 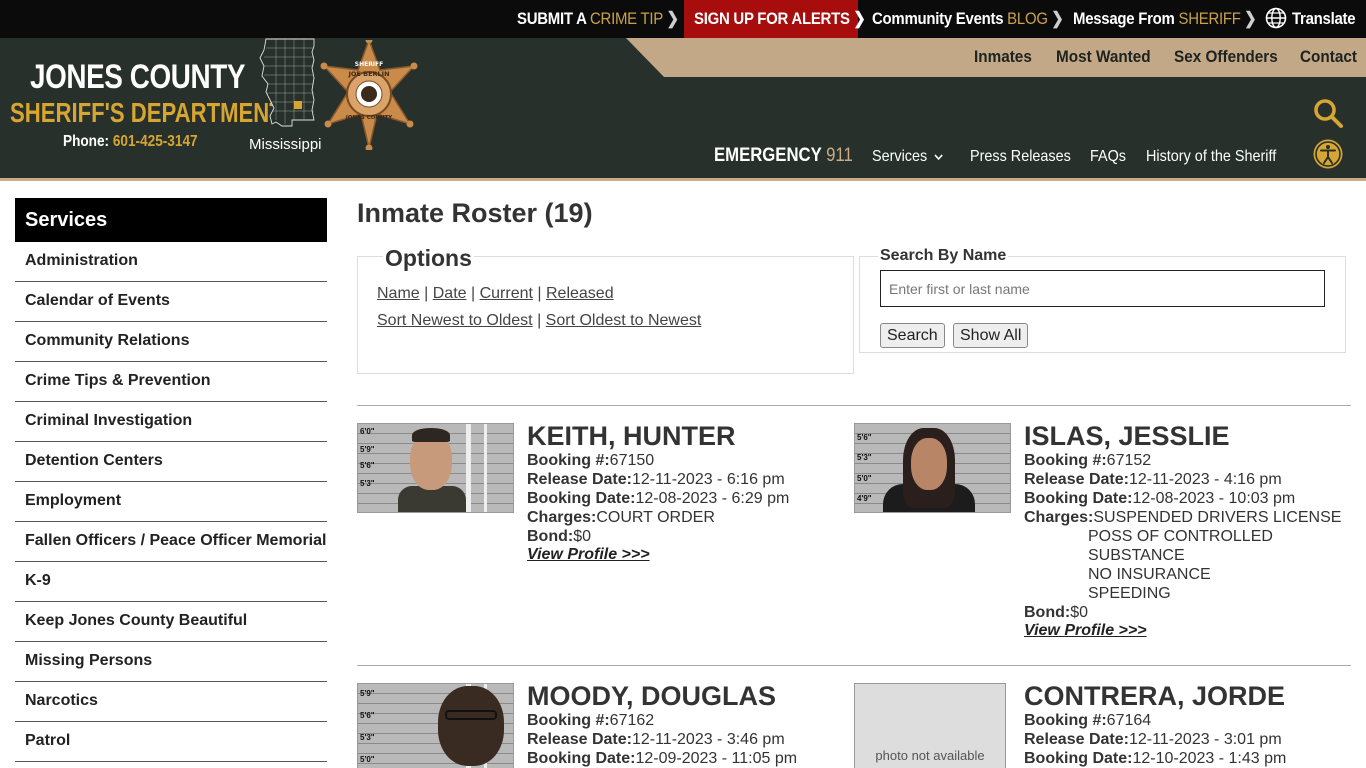 I want to click on search-icon, so click(x=1328, y=113).